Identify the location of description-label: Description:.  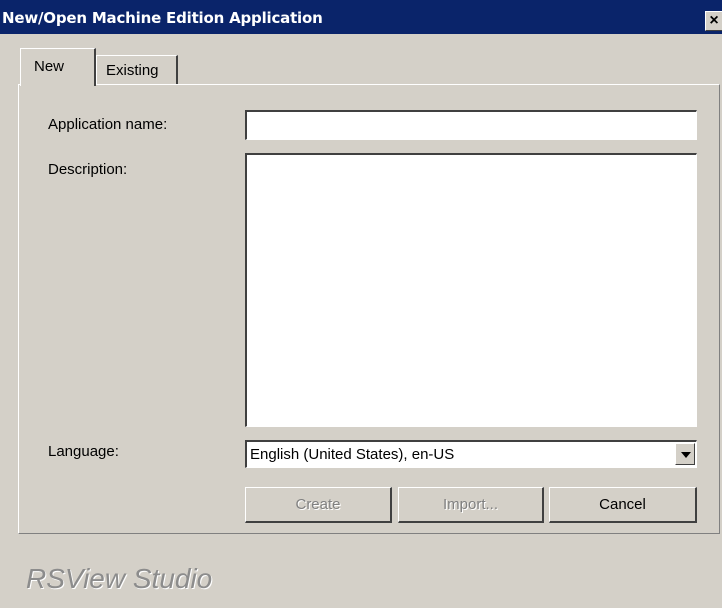
(88, 169).